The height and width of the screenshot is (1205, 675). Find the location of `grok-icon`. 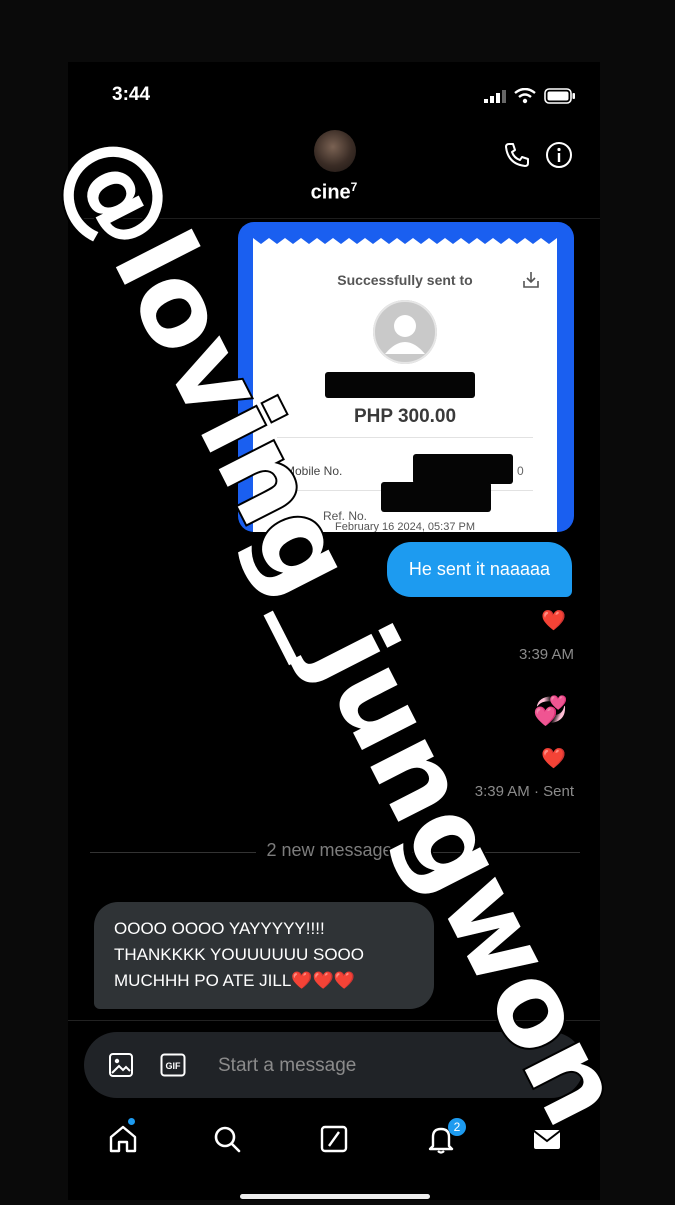

grok-icon is located at coordinates (334, 1139).